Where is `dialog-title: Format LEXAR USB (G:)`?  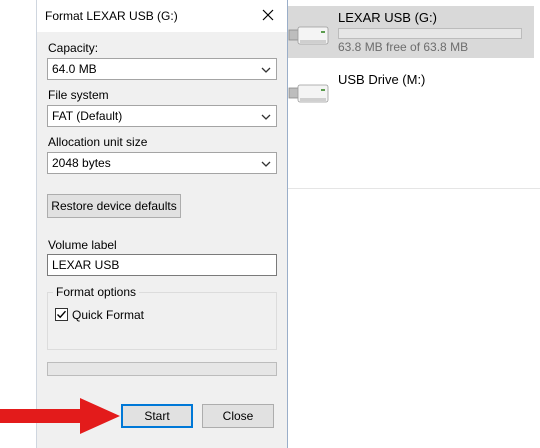 dialog-title: Format LEXAR USB (G:) is located at coordinates (111, 16).